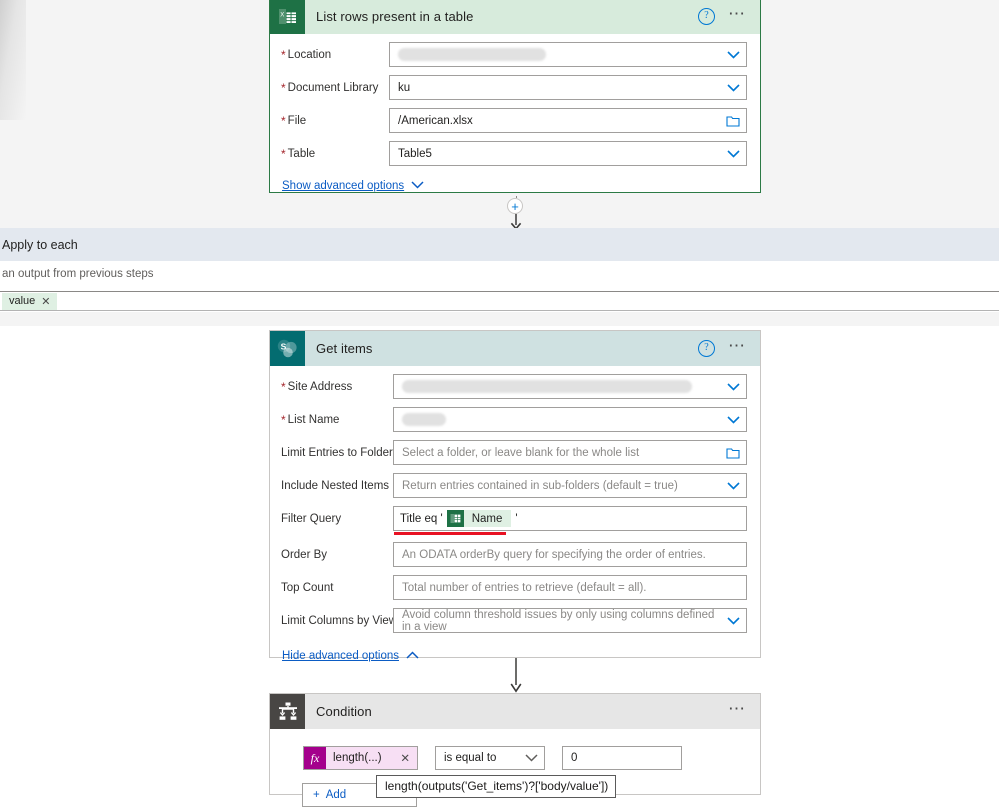 The height and width of the screenshot is (807, 999). Describe the element at coordinates (13, 60) in the screenshot. I see `canvas-corner-shadow` at that location.